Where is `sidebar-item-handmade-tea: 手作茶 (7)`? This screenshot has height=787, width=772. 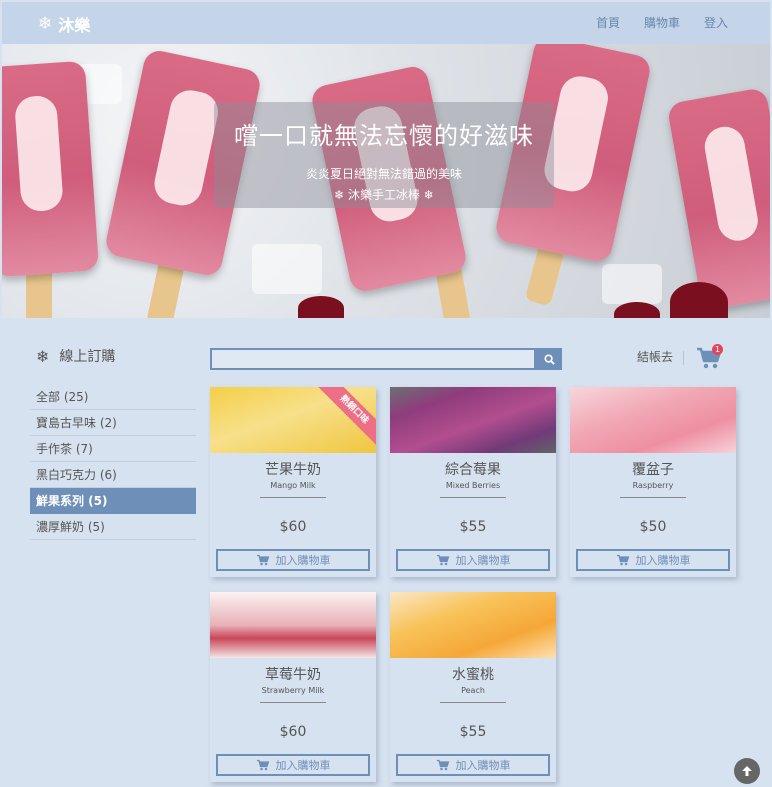
sidebar-item-handmade-tea: 手作茶 (7) is located at coordinates (113, 449).